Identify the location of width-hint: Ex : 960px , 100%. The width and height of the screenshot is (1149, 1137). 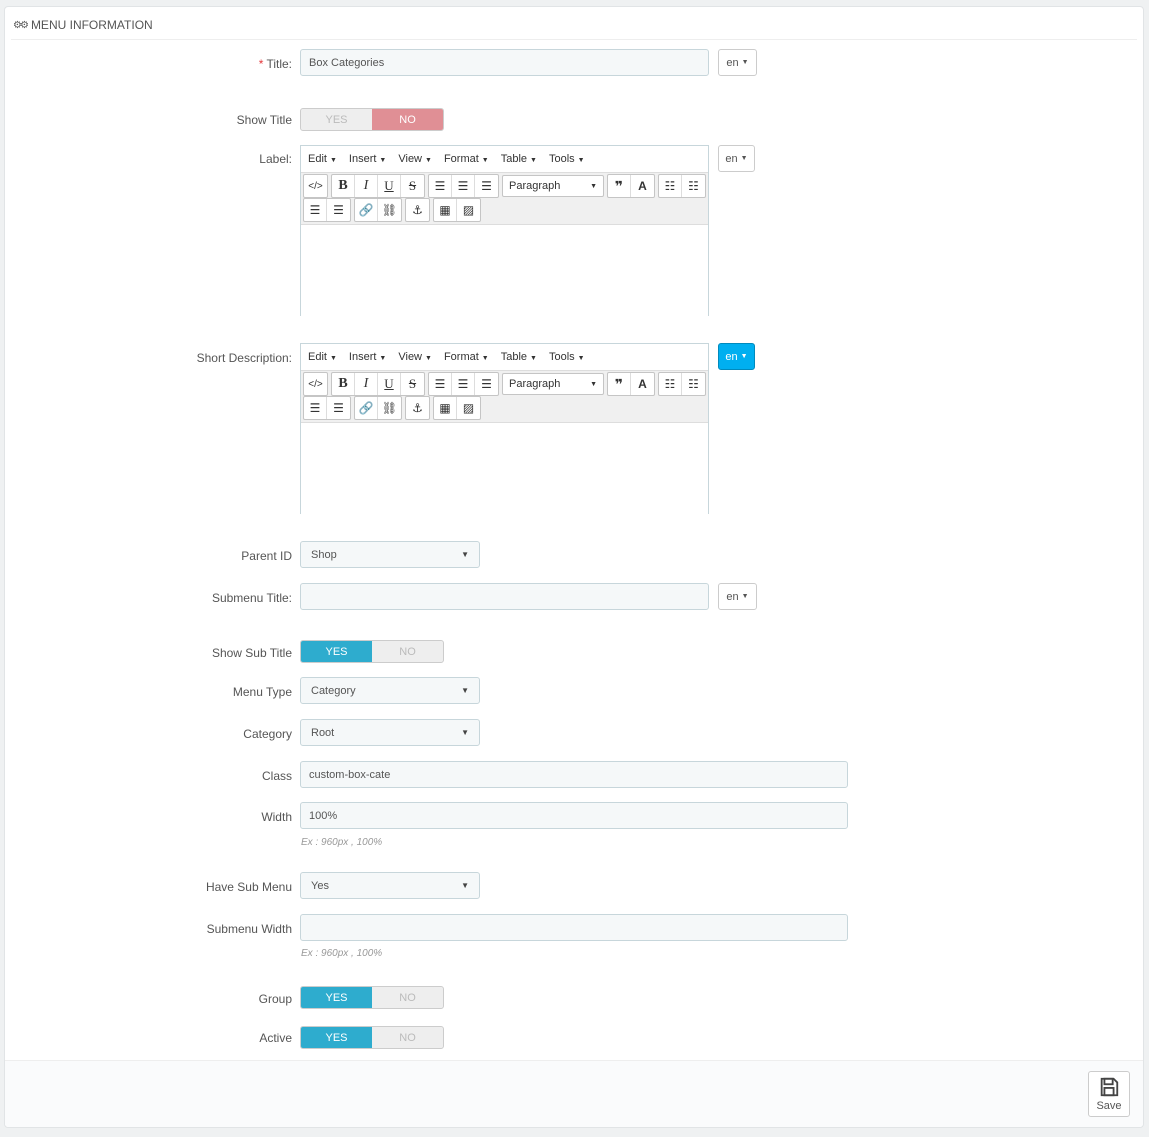
(342, 842).